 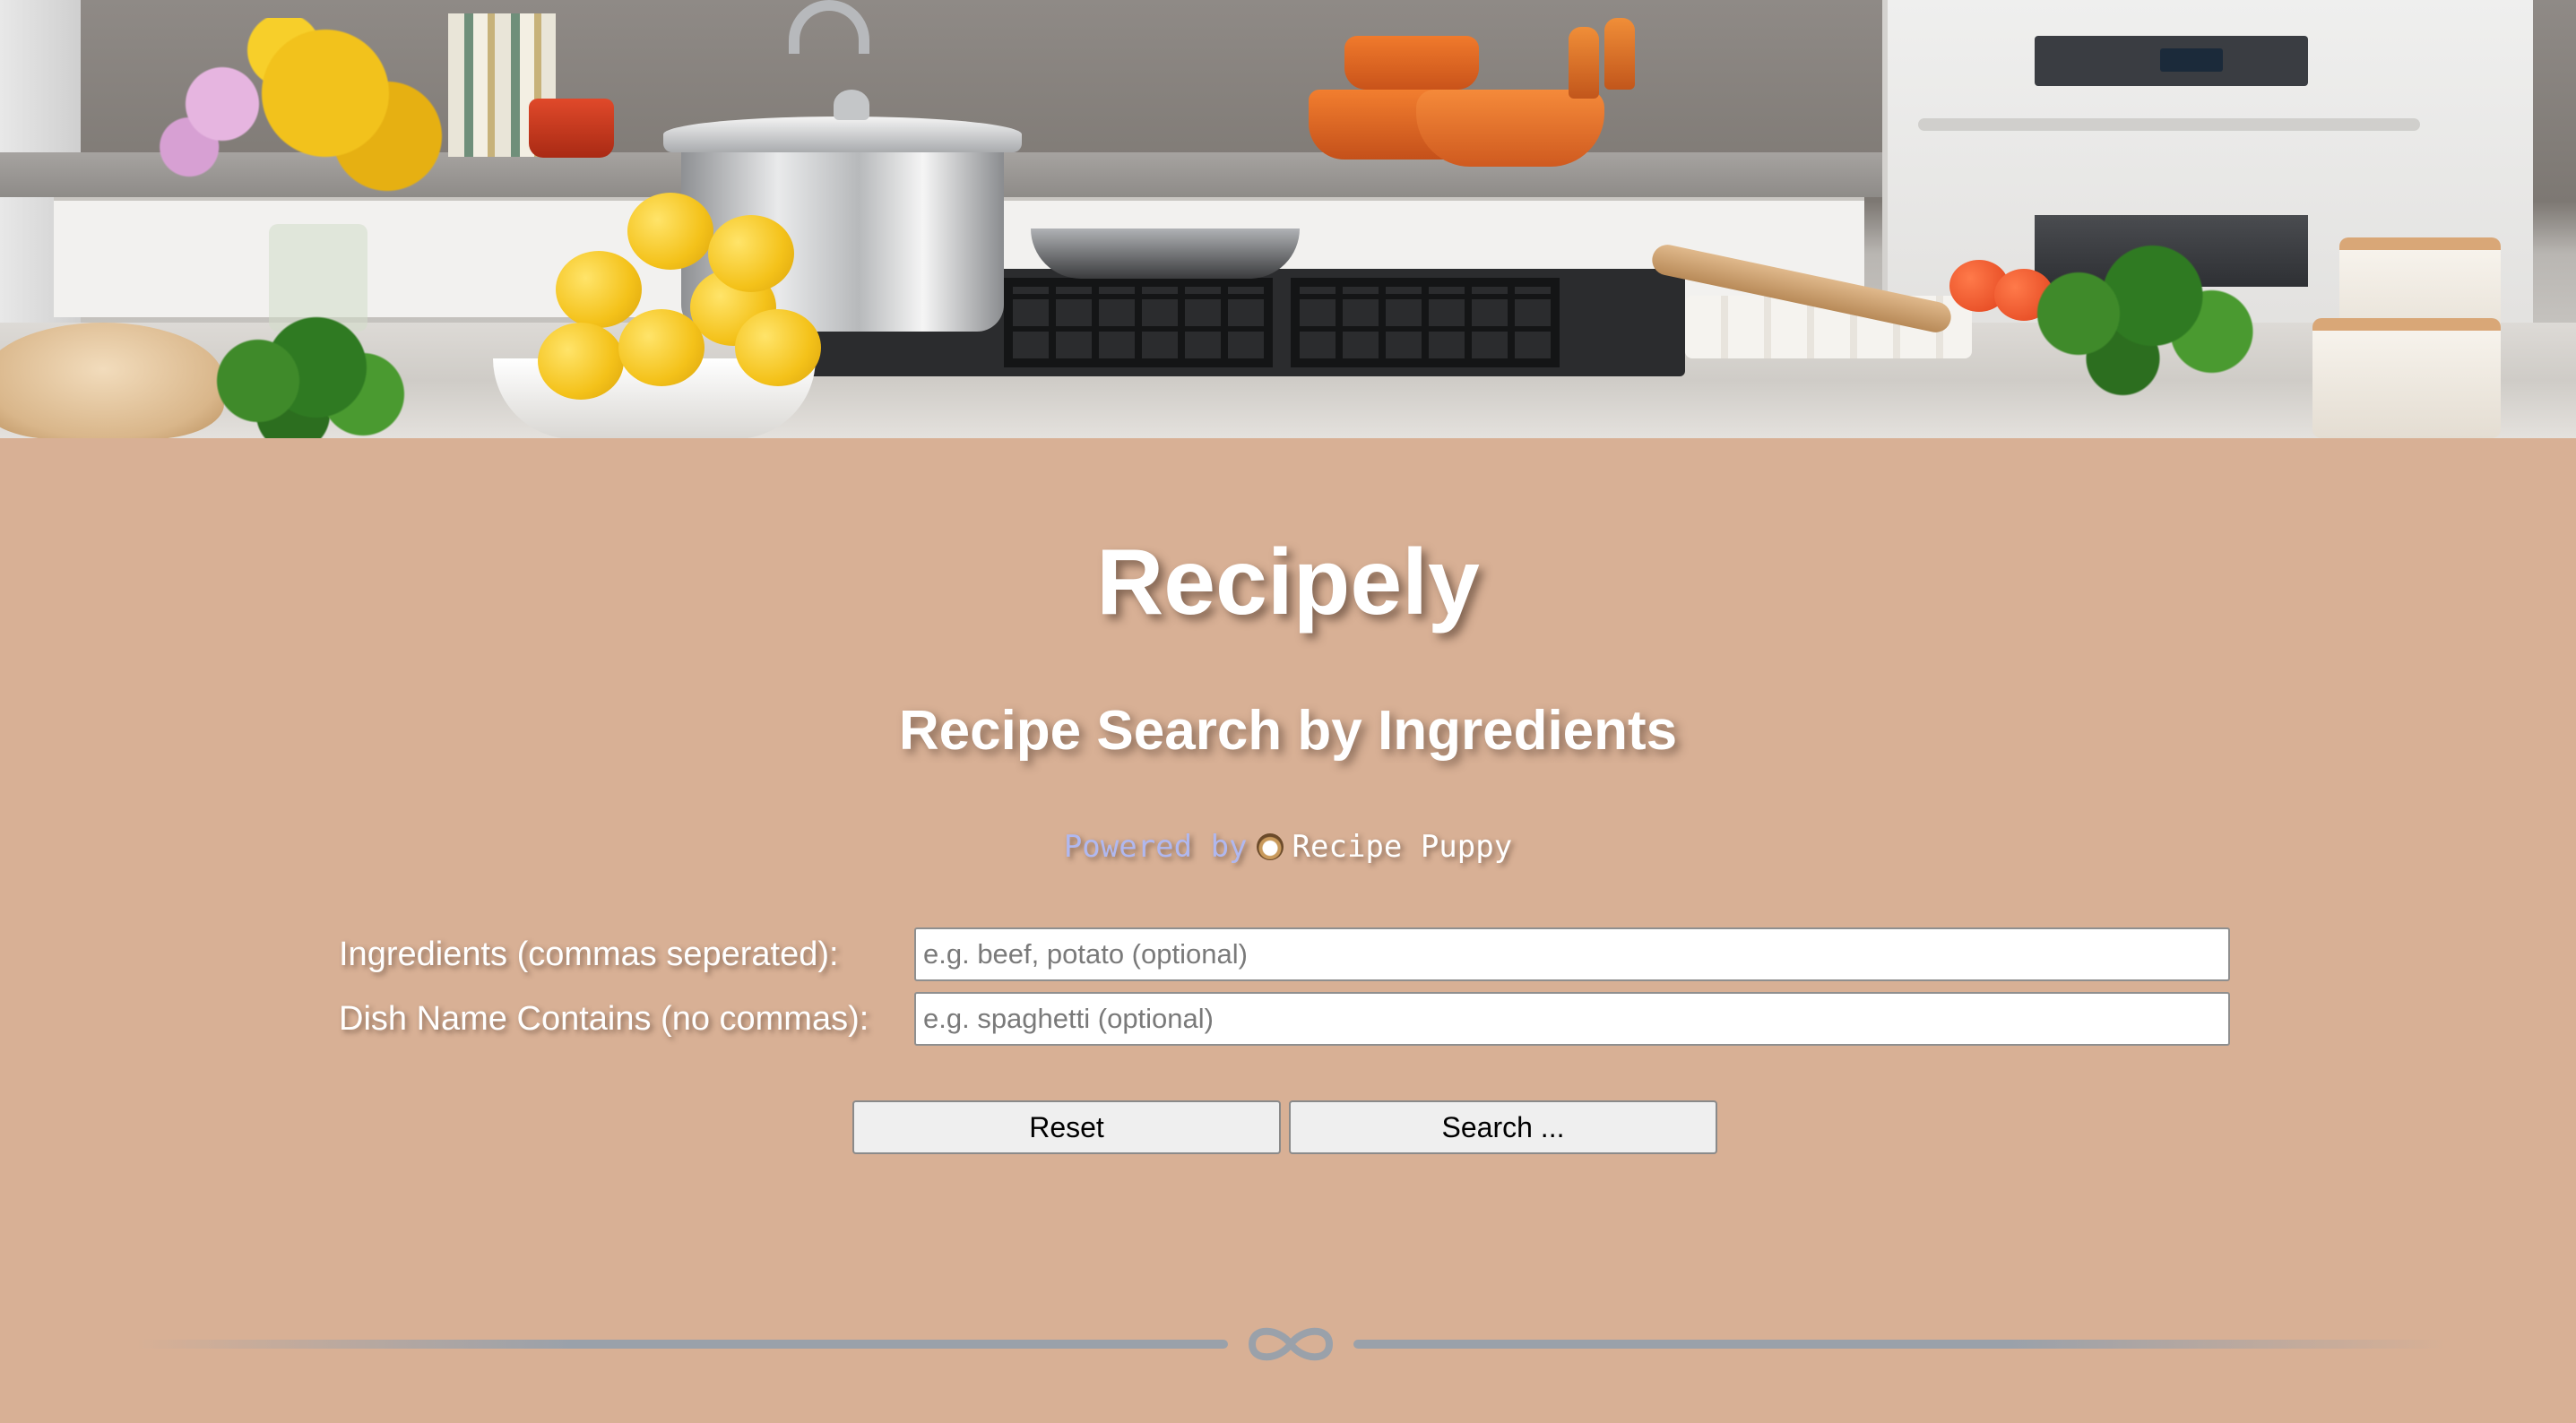 I want to click on ingredients-label: Ingredients (commas seperated):, so click(x=589, y=955).